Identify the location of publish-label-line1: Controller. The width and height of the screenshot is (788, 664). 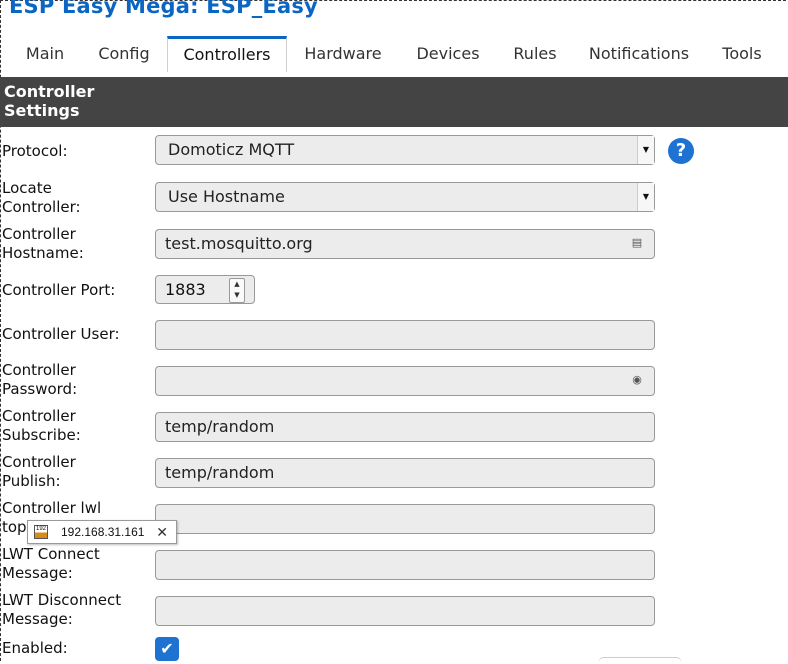
(39, 462).